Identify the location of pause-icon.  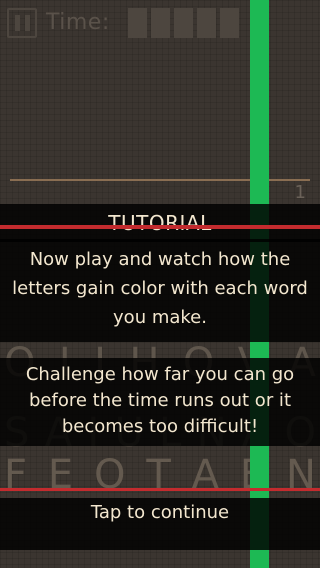
(17, 23).